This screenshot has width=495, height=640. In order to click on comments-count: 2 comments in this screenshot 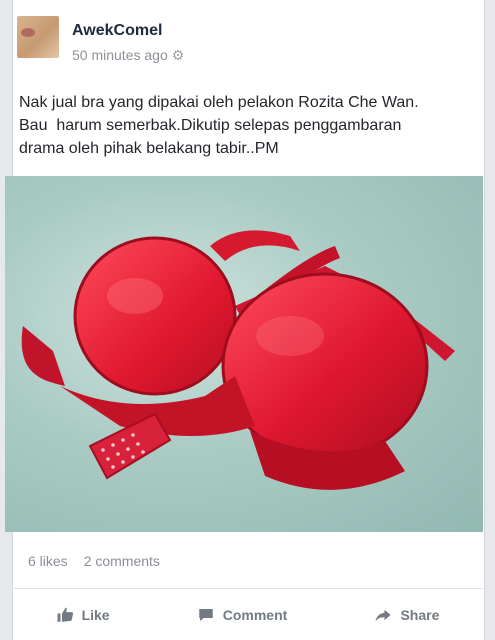, I will do `click(122, 561)`.